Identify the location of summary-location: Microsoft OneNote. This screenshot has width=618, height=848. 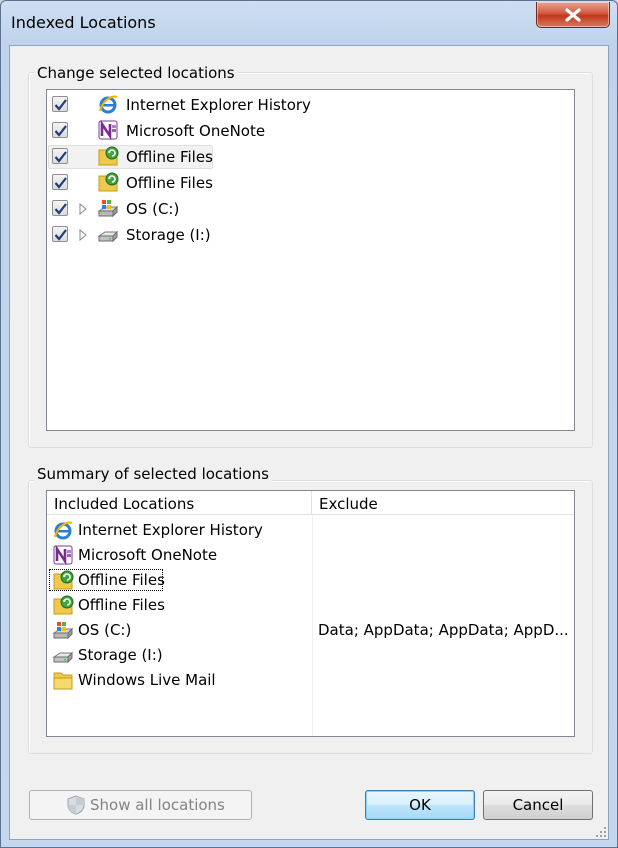
(148, 555).